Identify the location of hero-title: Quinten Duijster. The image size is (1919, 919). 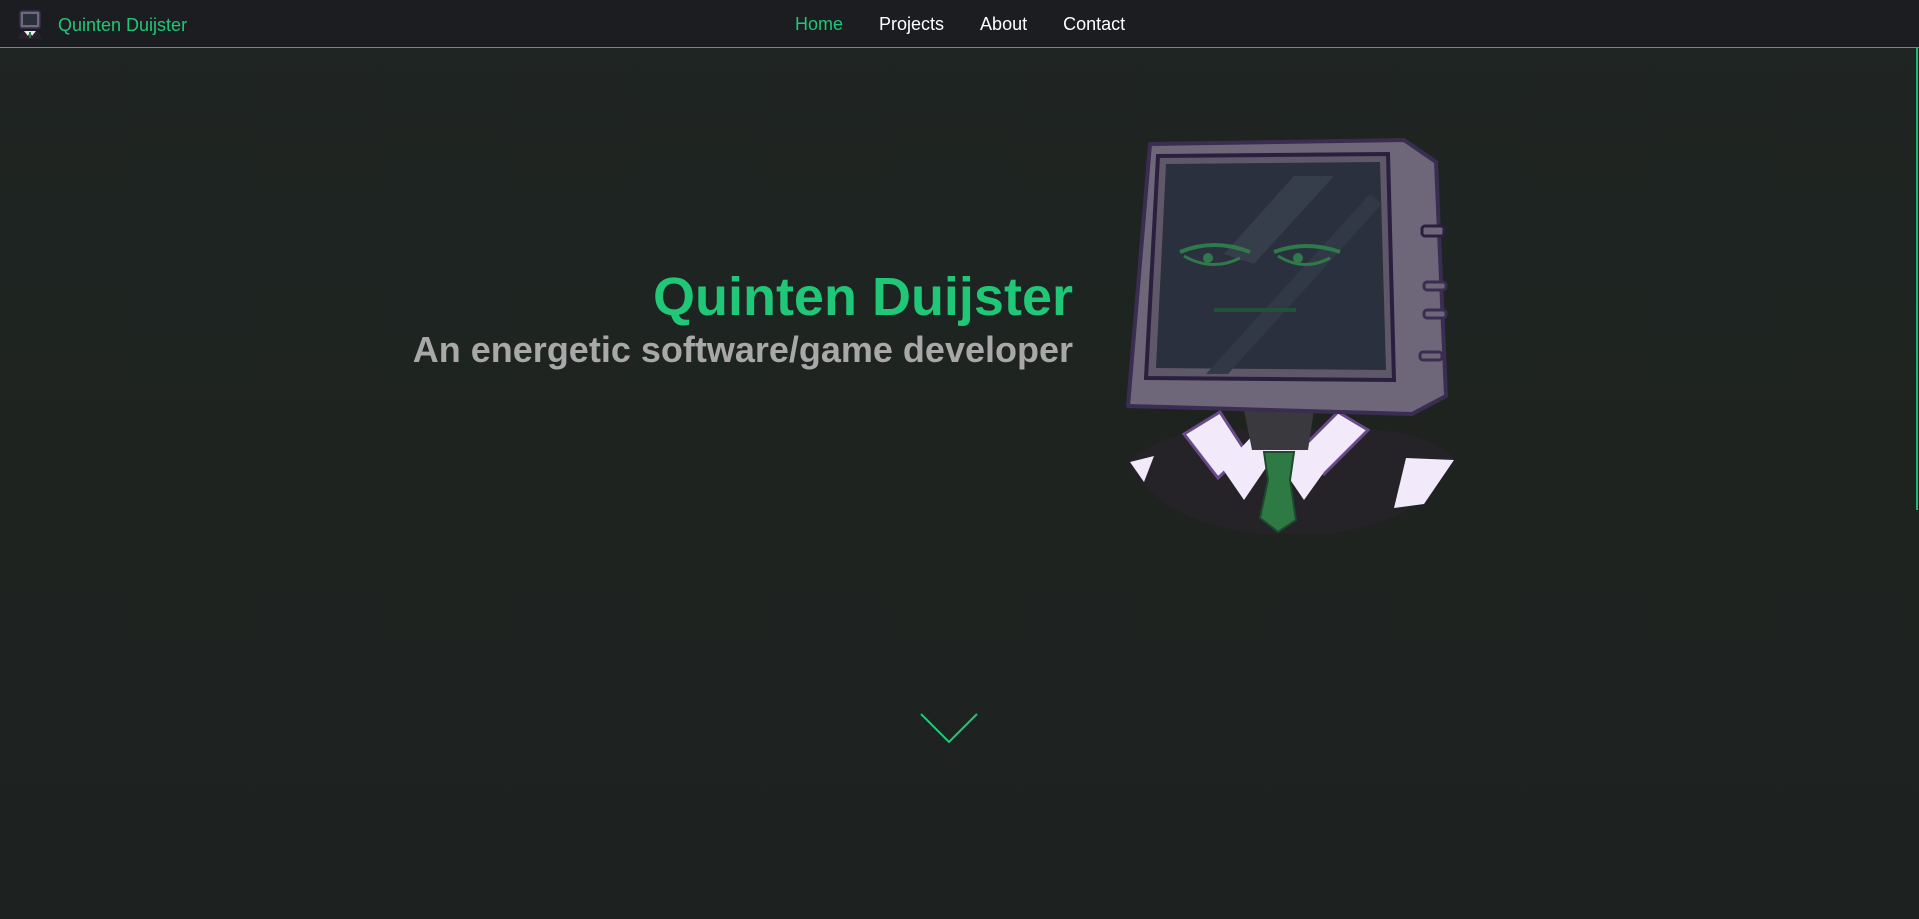
(862, 297).